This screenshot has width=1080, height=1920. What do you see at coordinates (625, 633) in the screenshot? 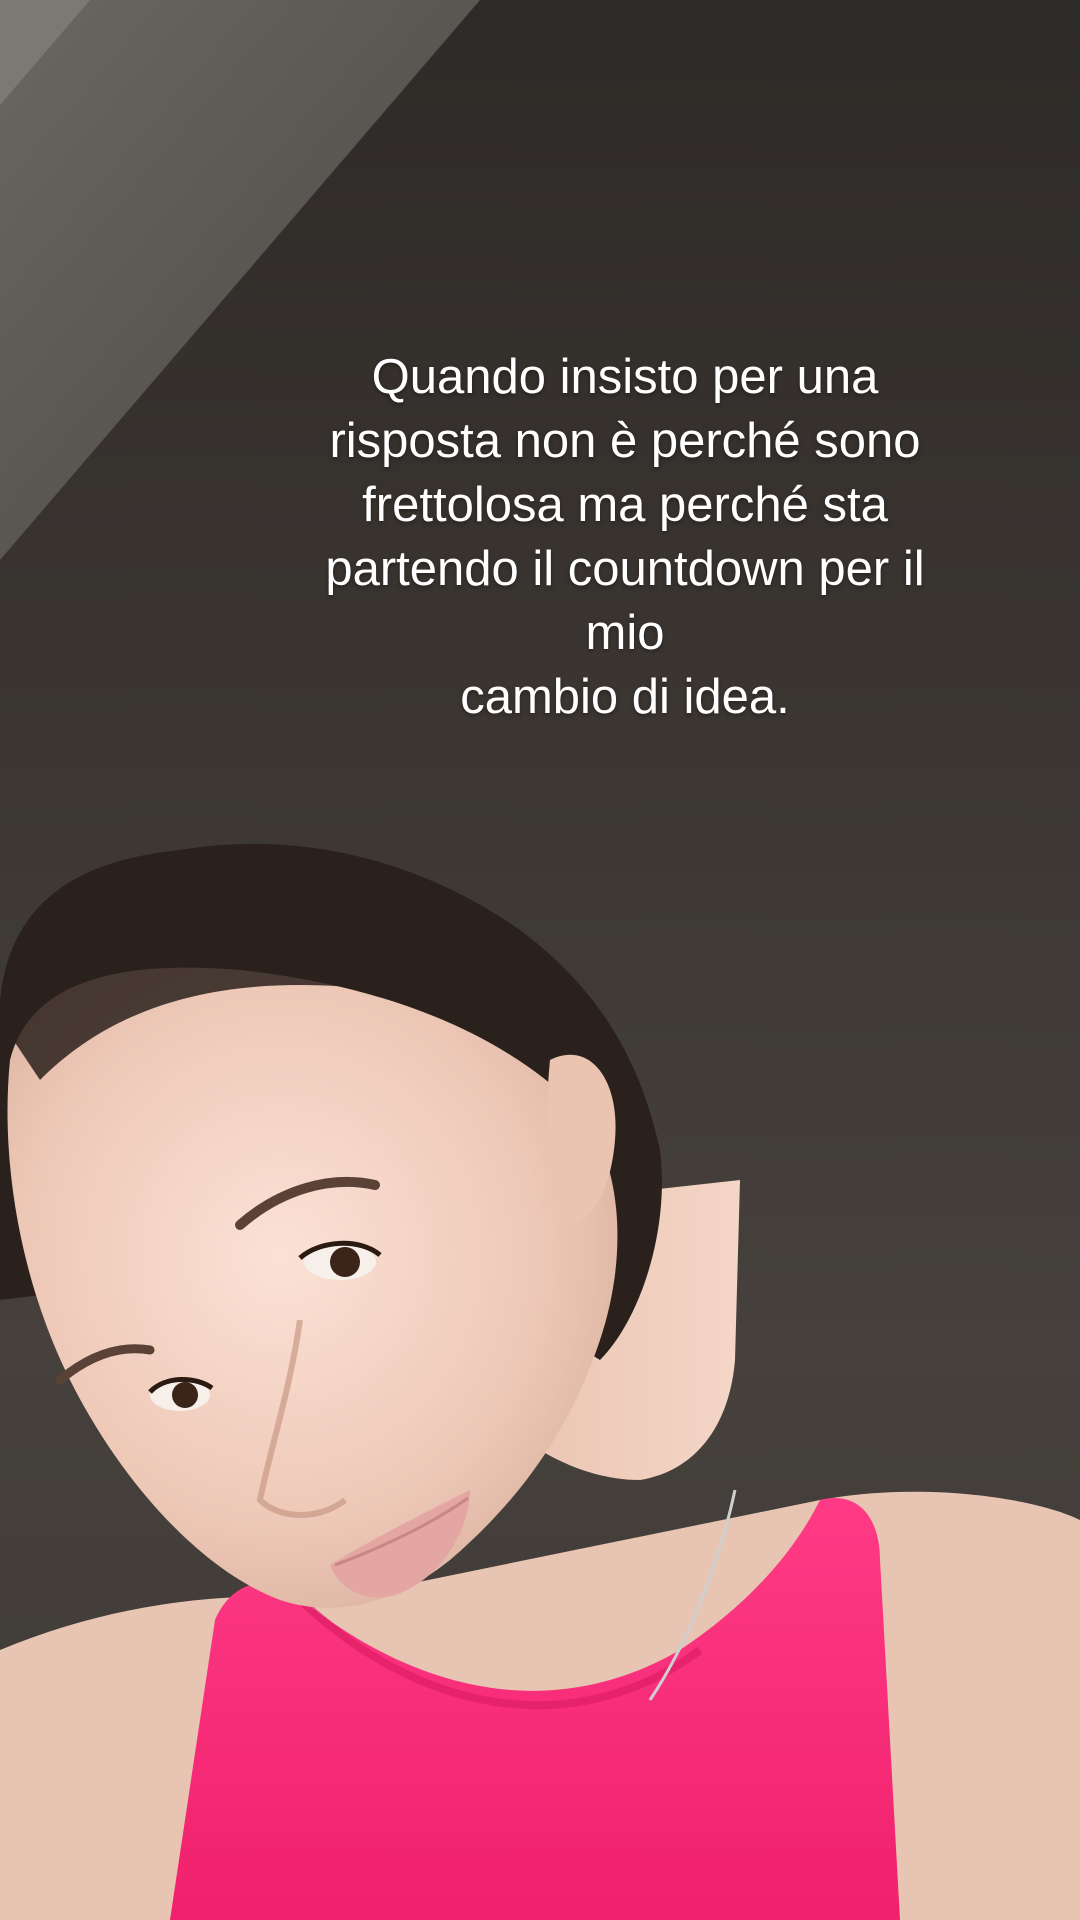
I see `caption-line: mio` at bounding box center [625, 633].